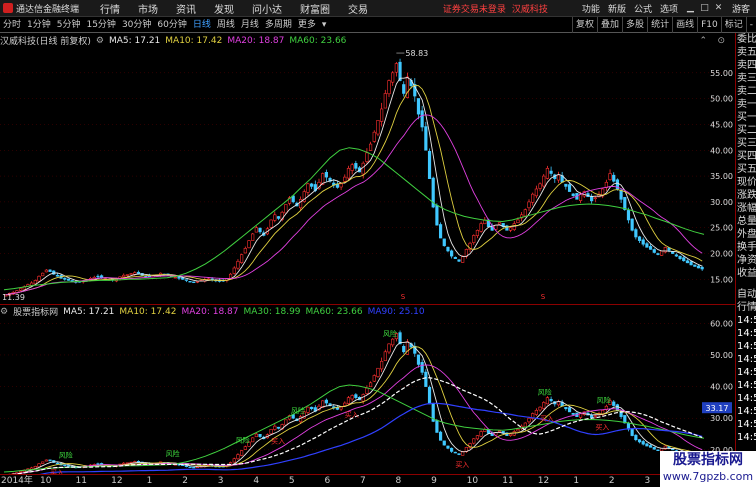  What do you see at coordinates (659, 24) in the screenshot?
I see `tool-tongji: 统计` at bounding box center [659, 24].